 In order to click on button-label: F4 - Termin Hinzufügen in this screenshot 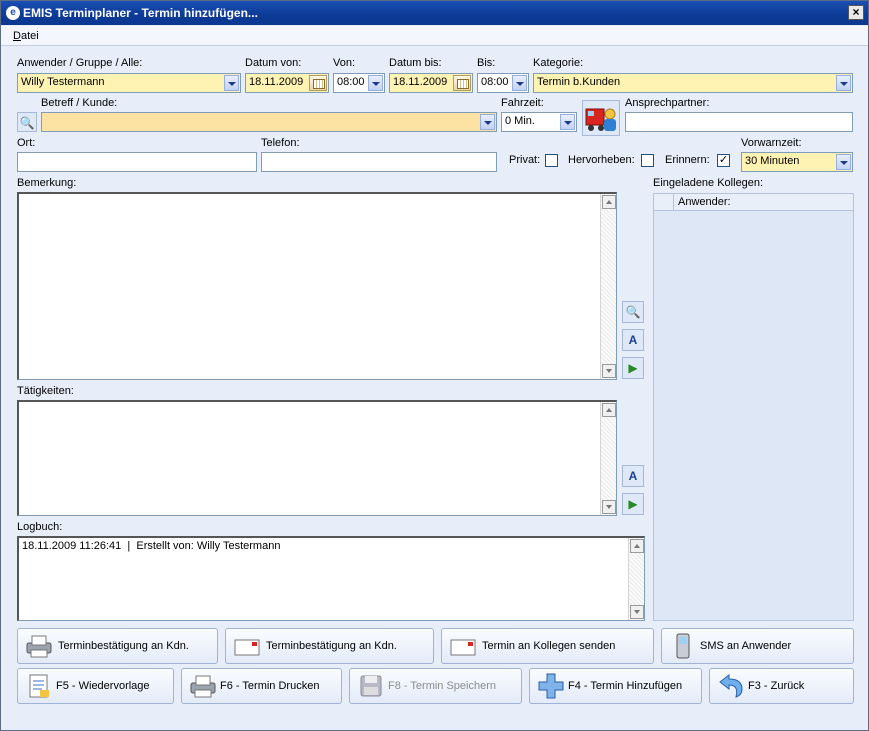, I will do `click(625, 686)`.